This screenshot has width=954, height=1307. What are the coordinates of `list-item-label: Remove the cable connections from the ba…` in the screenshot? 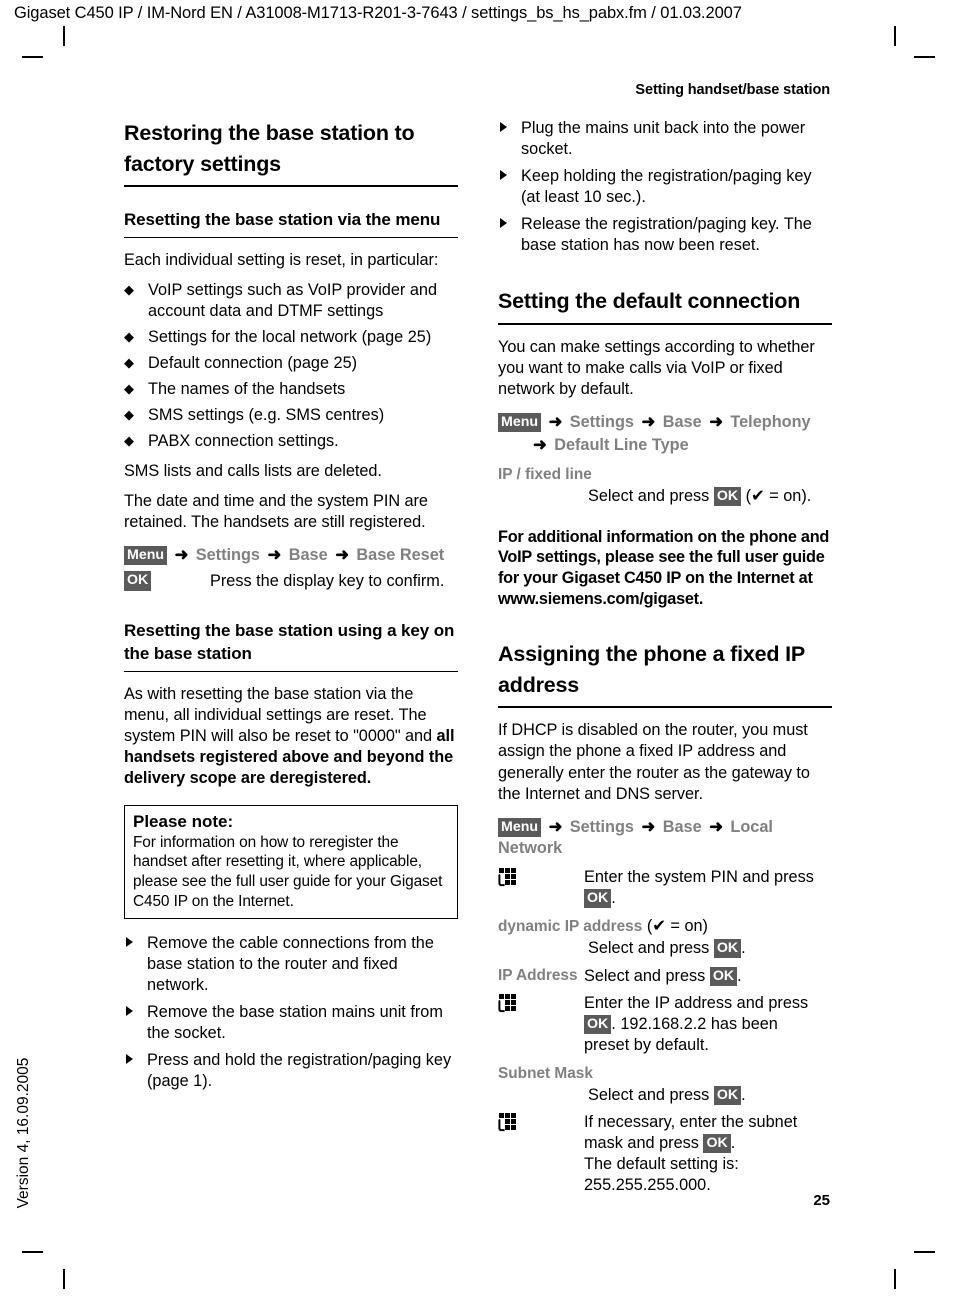 It's located at (290, 964).